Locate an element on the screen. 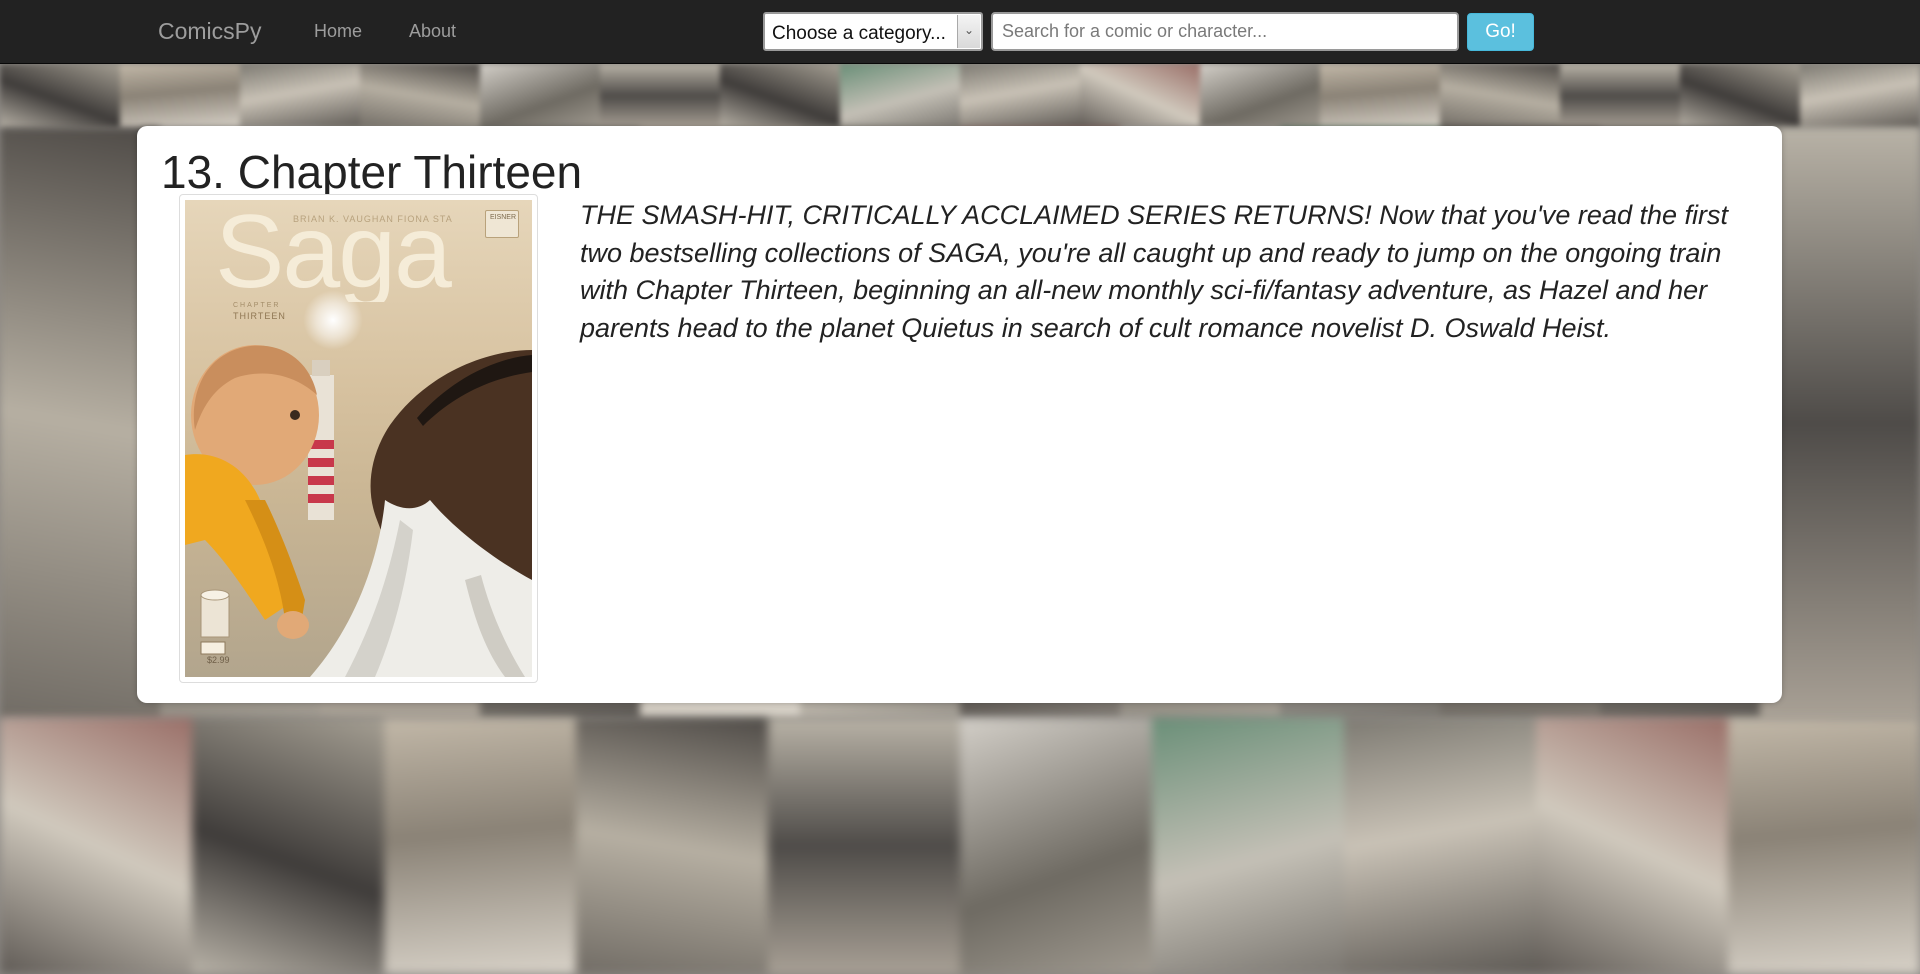 Image resolution: width=1920 pixels, height=974 pixels. cover-chapter-name: THIRTEEN is located at coordinates (259, 316).